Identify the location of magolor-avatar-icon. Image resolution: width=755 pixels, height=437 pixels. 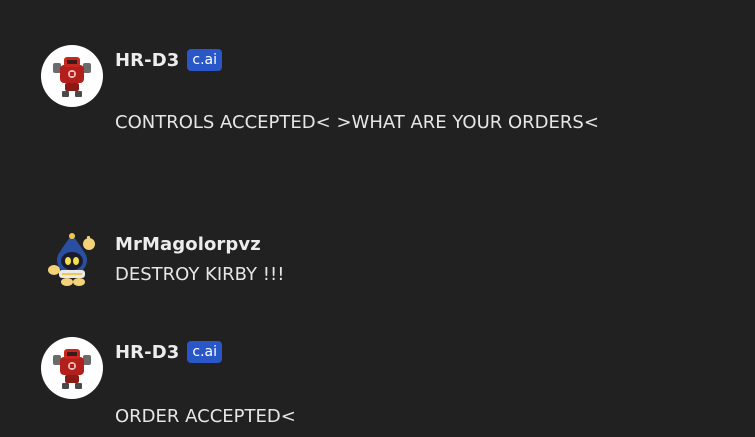
(71, 259).